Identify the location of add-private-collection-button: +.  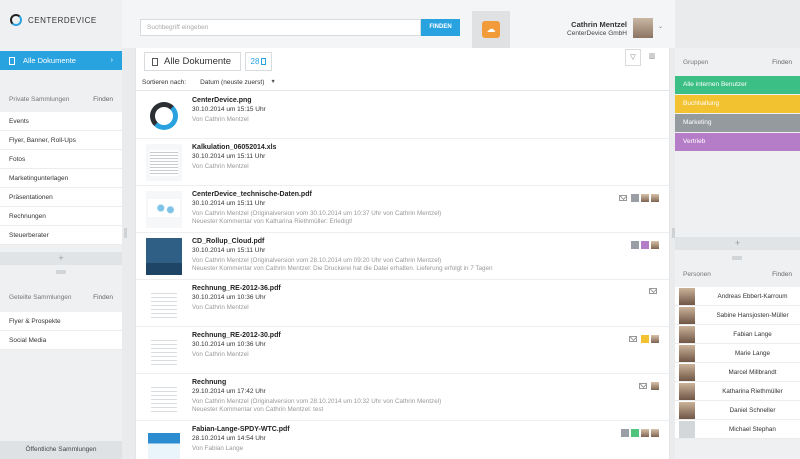
(61, 258).